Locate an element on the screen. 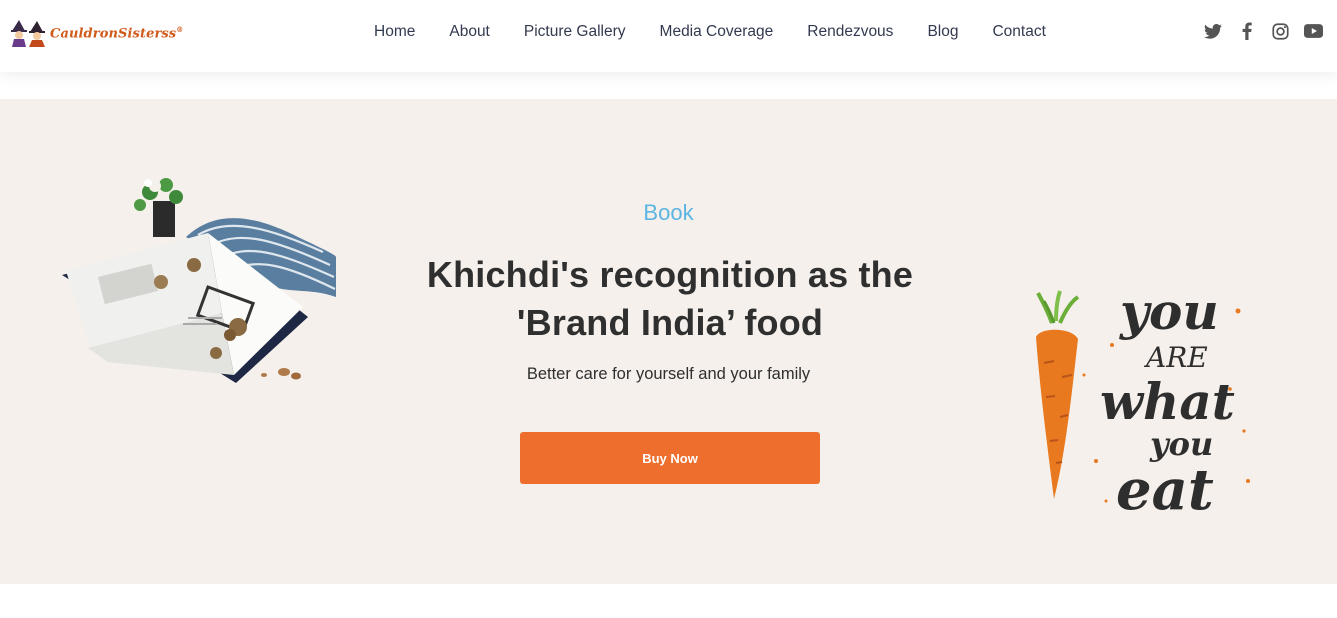 The width and height of the screenshot is (1337, 618). witch-sisters-logo-icon is located at coordinates (28, 33).